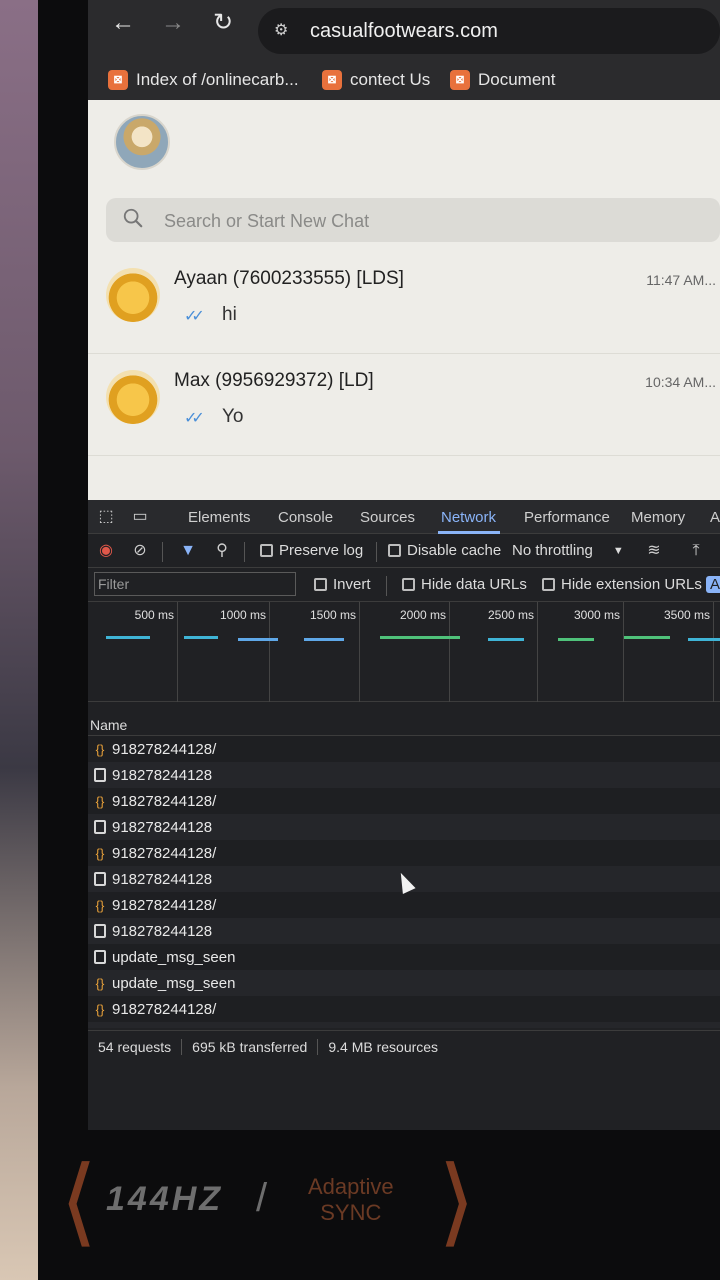  I want to click on network-conditions-icon: ≋, so click(654, 551).